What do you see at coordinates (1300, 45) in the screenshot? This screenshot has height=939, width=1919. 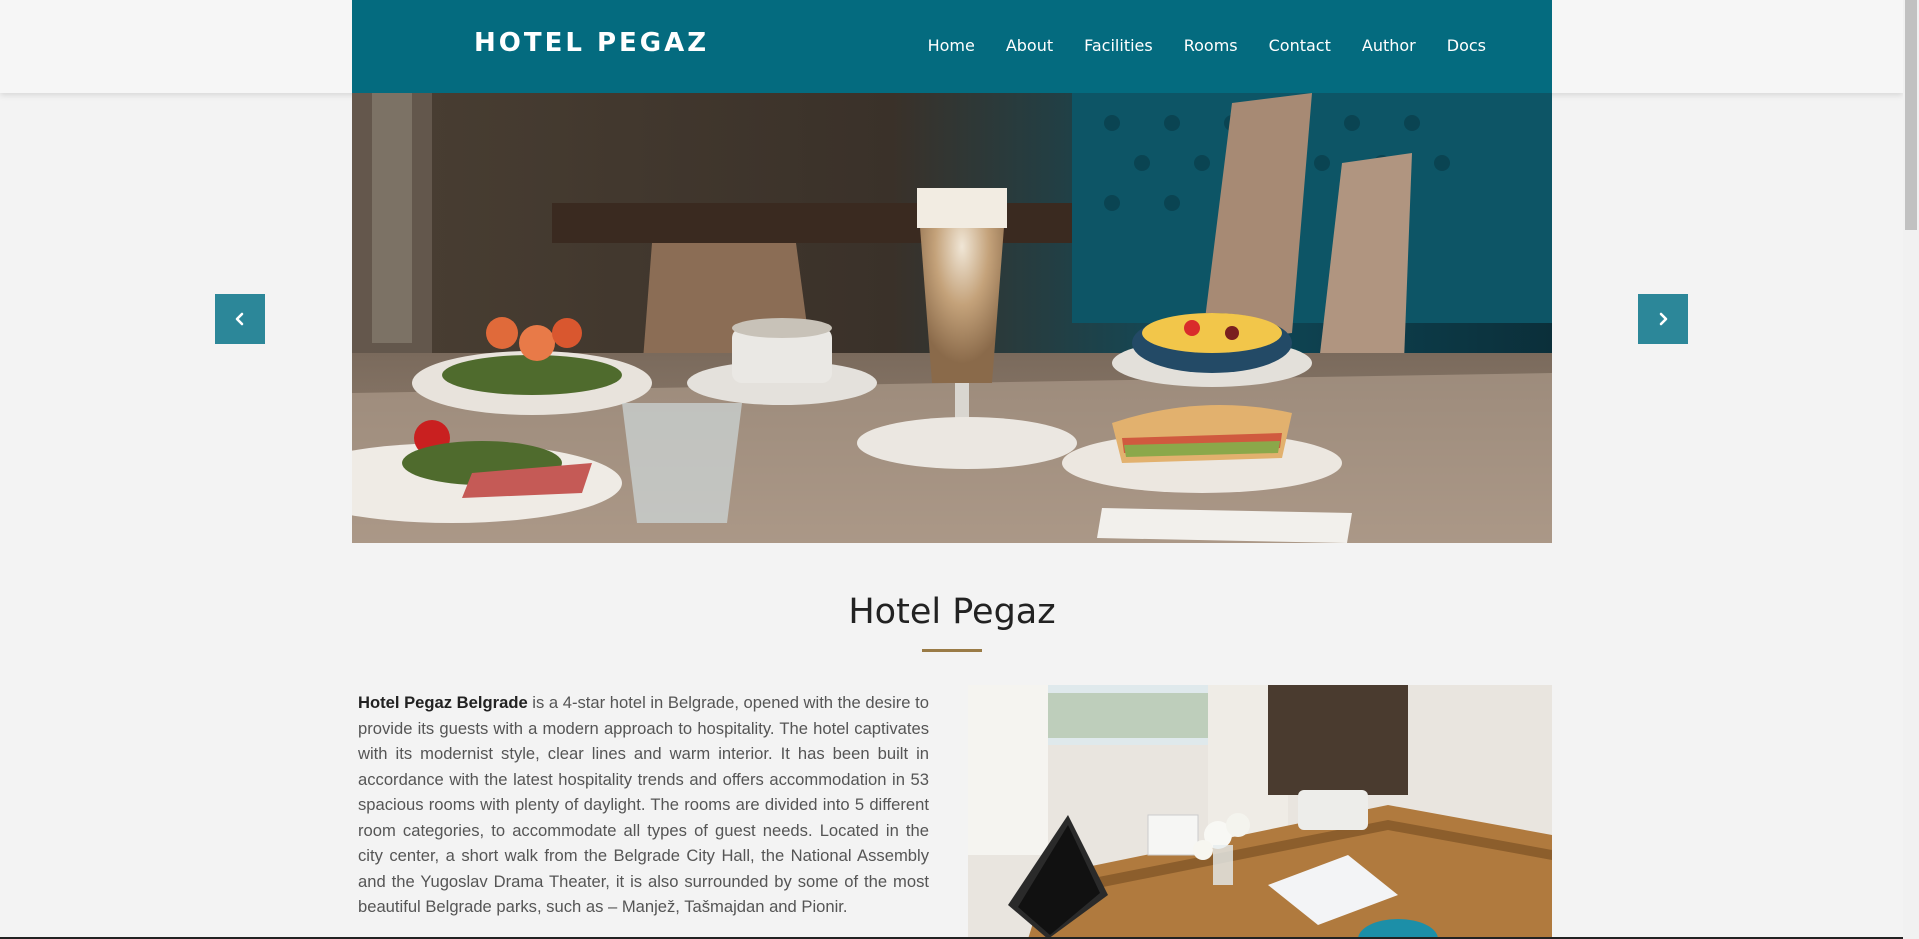 I see `nav-contact: Contact` at bounding box center [1300, 45].